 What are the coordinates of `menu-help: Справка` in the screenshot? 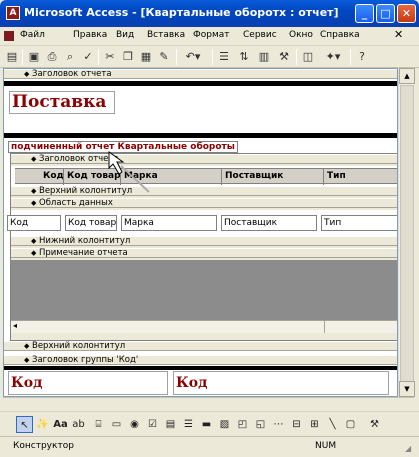 It's located at (340, 35).